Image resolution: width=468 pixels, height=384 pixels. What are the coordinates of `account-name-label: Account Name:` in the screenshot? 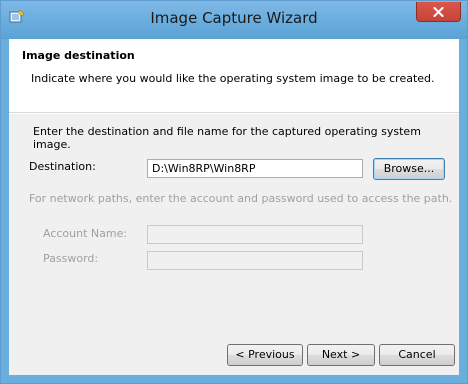 It's located at (85, 233).